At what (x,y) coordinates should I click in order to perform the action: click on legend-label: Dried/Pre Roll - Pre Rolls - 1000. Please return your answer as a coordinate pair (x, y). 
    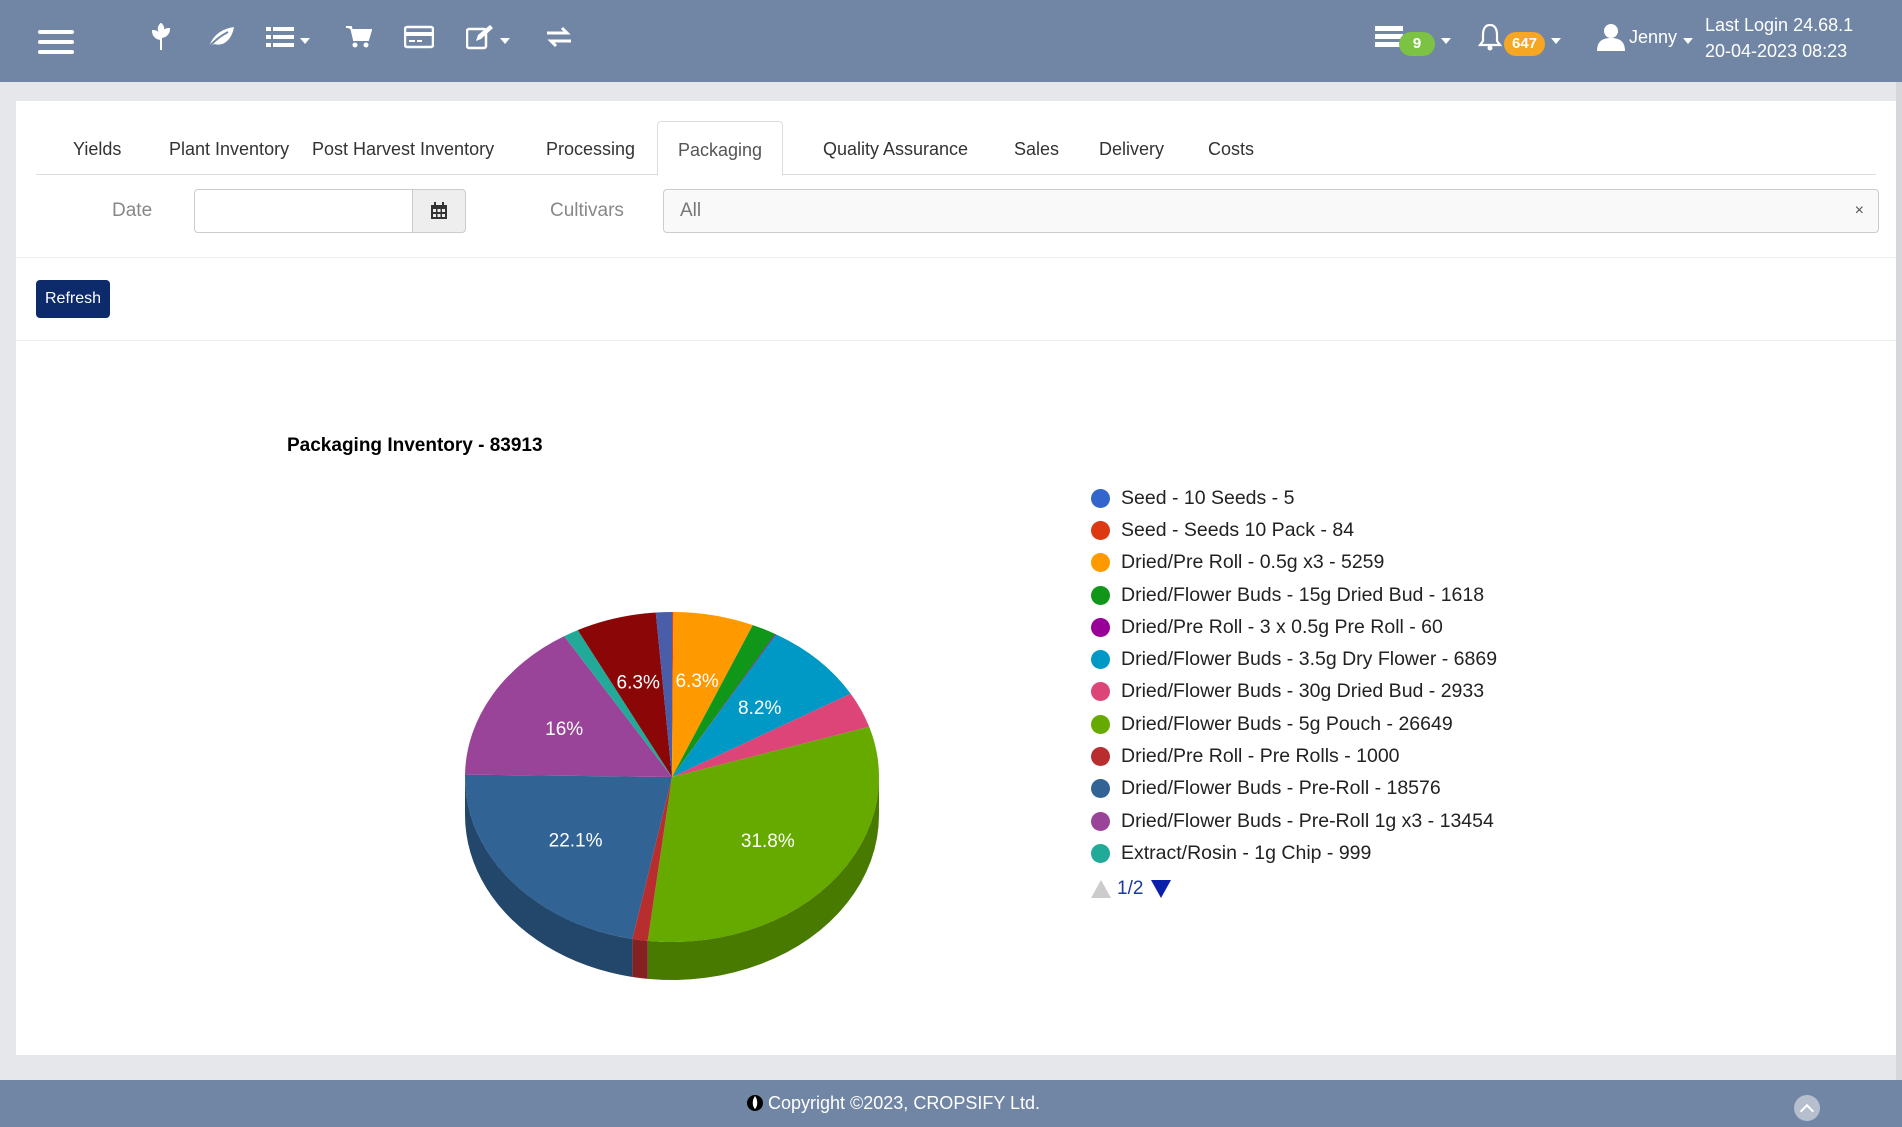
    Looking at the image, I should click on (1260, 756).